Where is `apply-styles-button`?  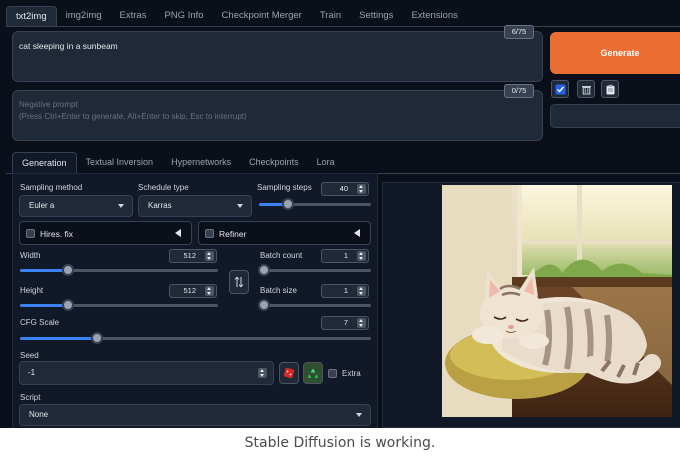 apply-styles-button is located at coordinates (560, 89).